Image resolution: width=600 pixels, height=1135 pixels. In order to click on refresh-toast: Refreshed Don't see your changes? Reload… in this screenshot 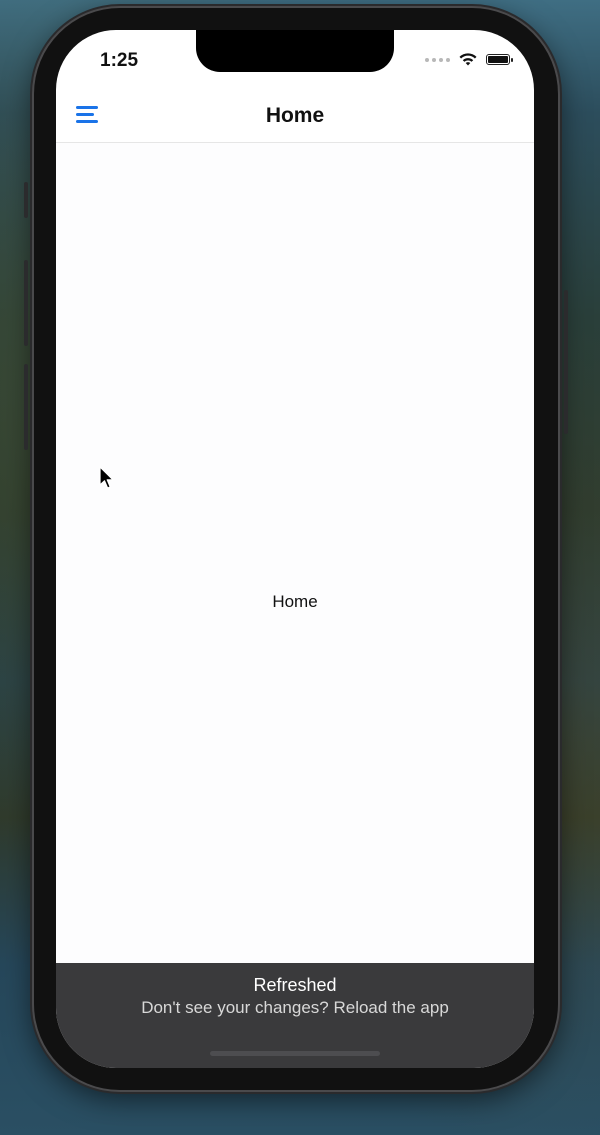, I will do `click(295, 1015)`.